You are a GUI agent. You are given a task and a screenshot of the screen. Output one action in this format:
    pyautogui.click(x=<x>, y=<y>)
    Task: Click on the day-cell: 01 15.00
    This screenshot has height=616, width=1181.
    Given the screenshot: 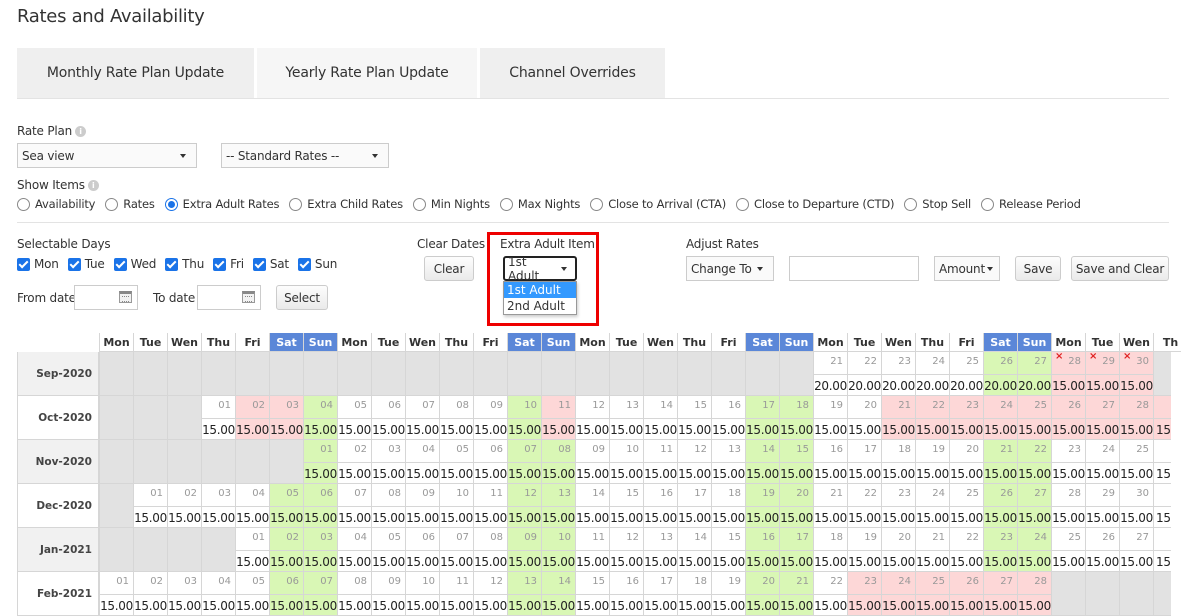 What is the action you would take?
    pyautogui.click(x=116, y=594)
    